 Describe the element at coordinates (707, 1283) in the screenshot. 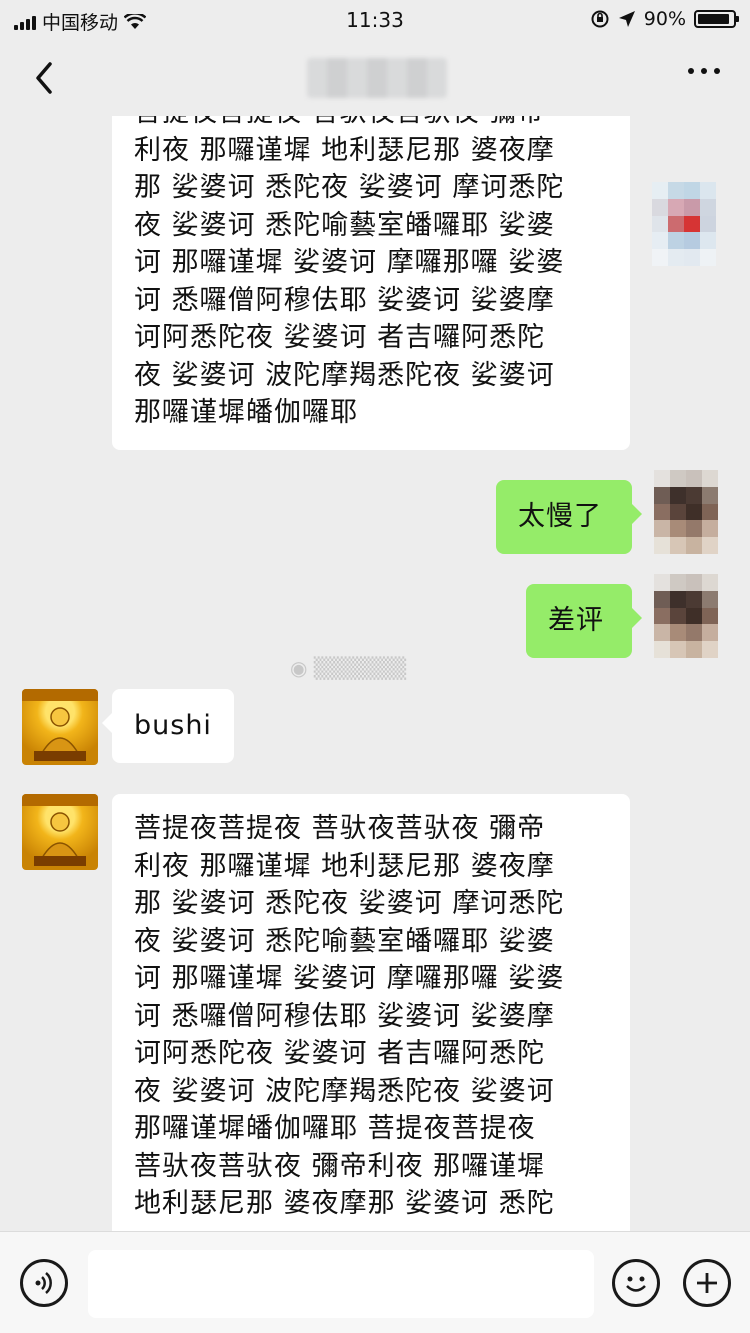

I see `plus-icon` at that location.